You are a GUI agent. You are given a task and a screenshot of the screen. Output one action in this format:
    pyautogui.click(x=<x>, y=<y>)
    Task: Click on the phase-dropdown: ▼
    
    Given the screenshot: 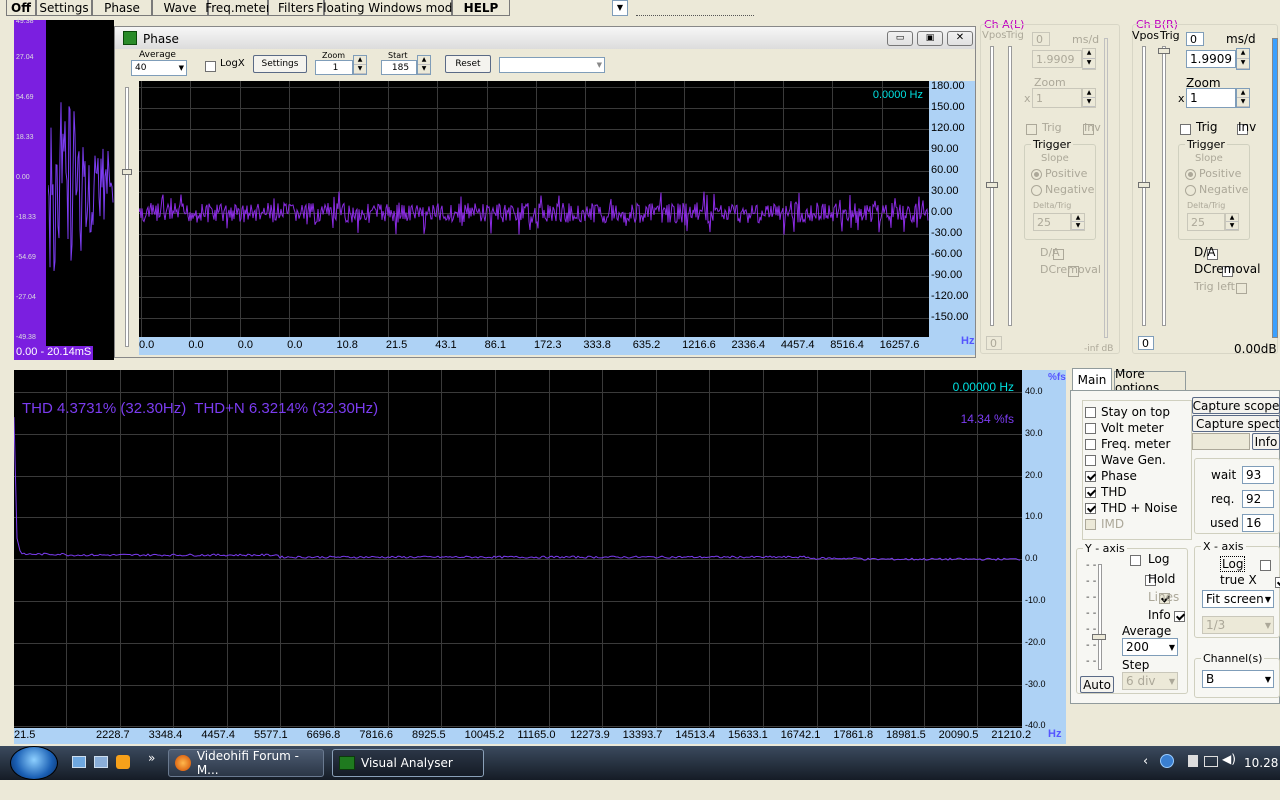 What is the action you would take?
    pyautogui.click(x=552, y=65)
    